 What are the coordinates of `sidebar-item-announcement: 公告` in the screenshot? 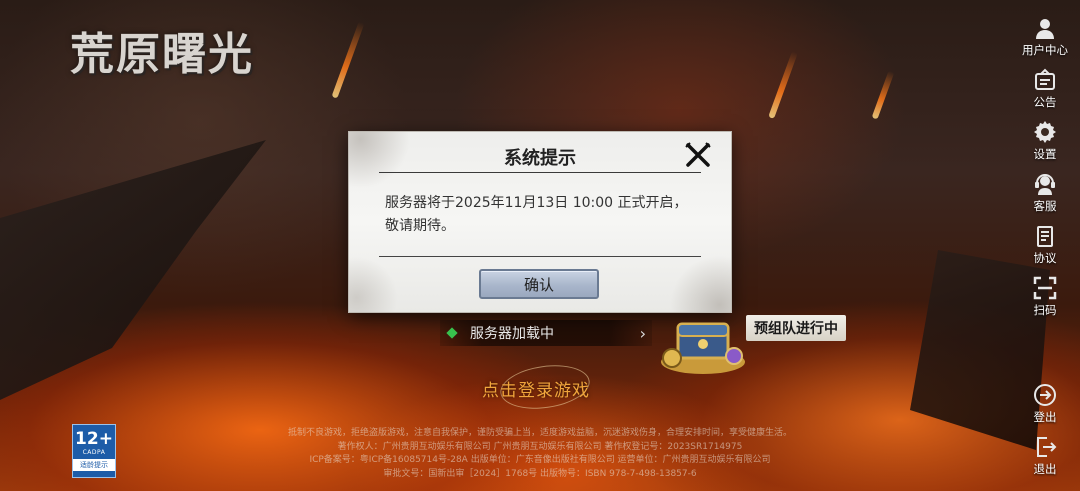 It's located at (1045, 94).